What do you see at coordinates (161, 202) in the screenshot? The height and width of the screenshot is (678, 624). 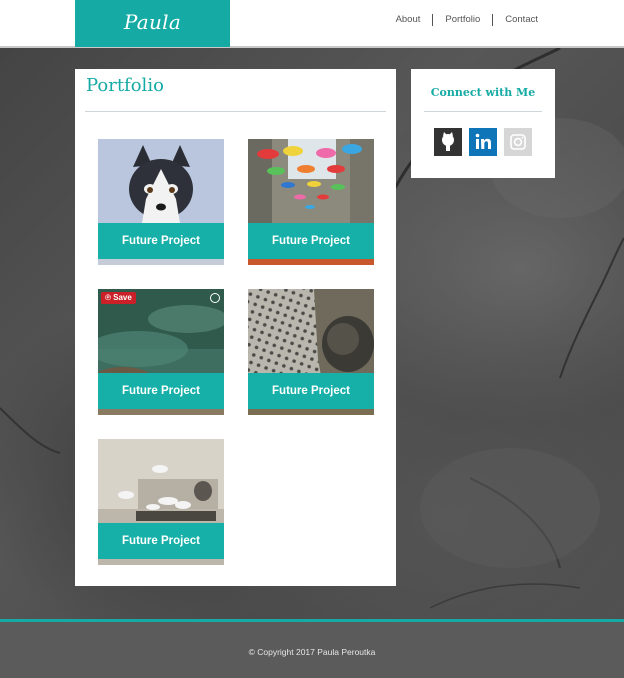 I see `portfolio-item-husky: Future Project` at bounding box center [161, 202].